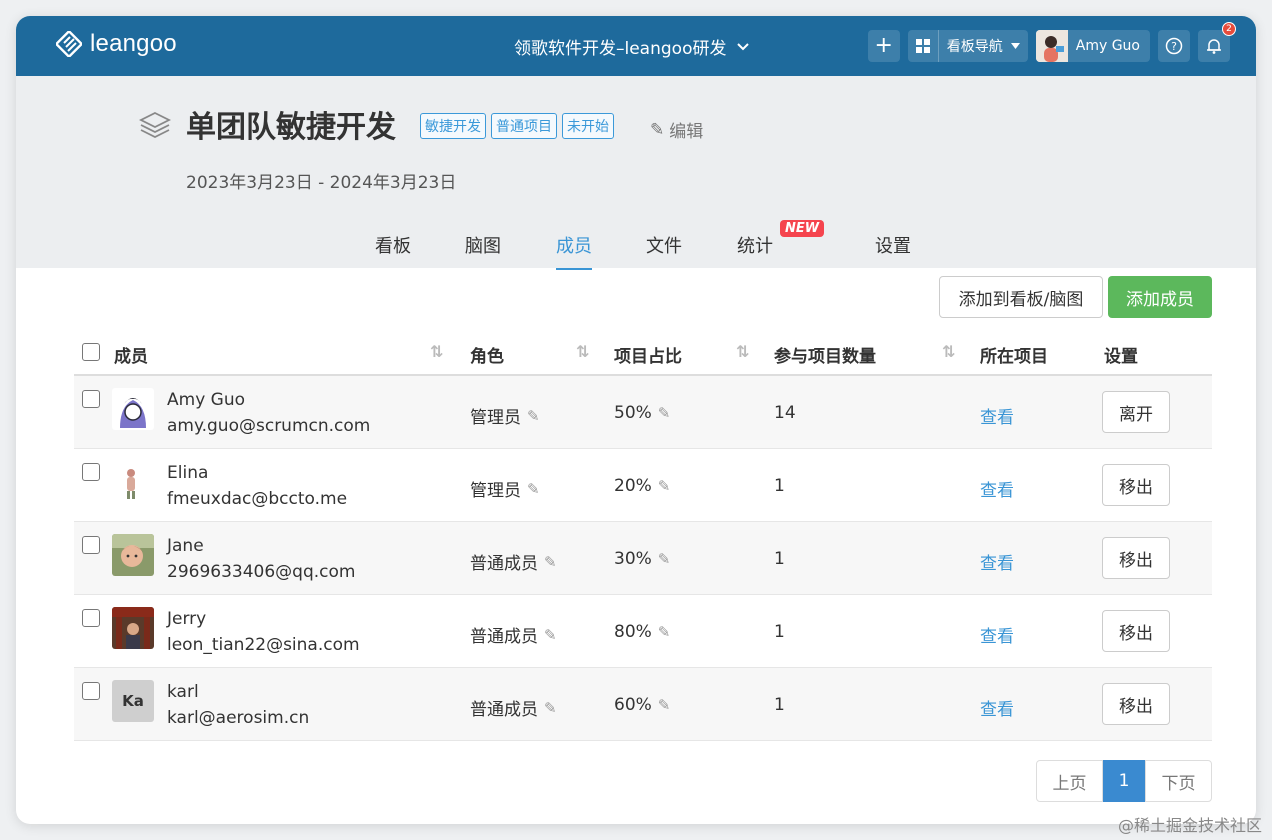  I want to click on ratio-text: 20%, so click(633, 486).